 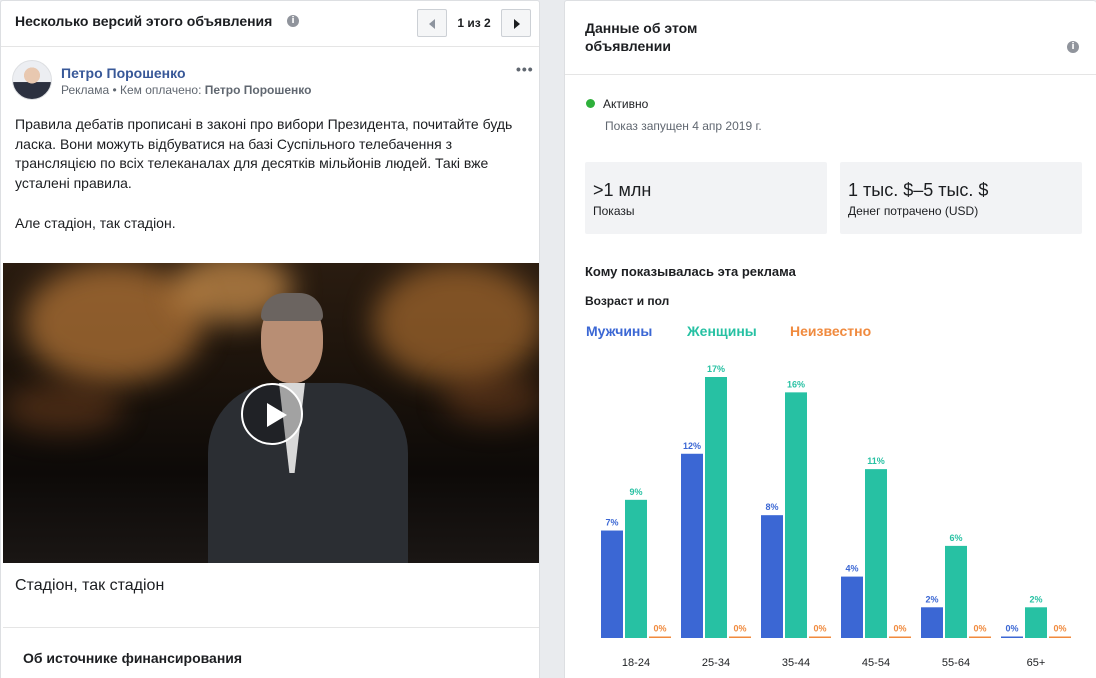 What do you see at coordinates (692, 446) in the screenshot?
I see `bar-label: 12%` at bounding box center [692, 446].